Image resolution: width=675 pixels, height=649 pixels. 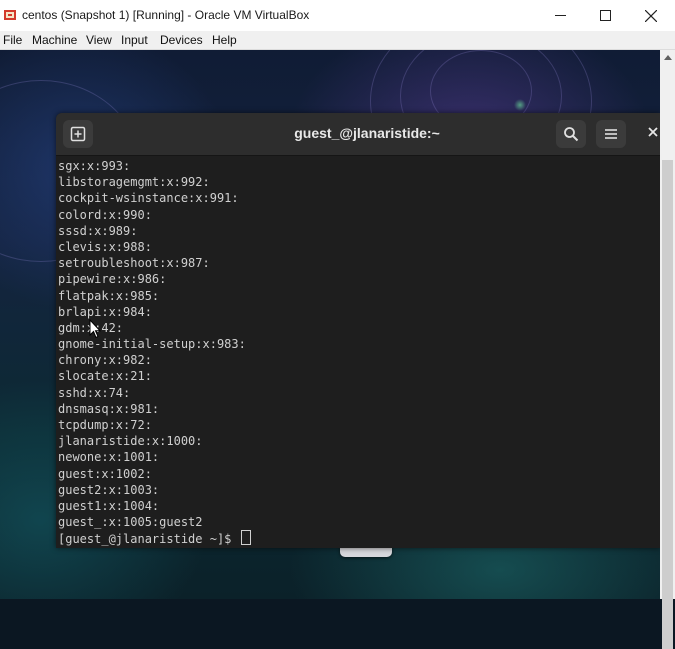 What do you see at coordinates (181, 40) in the screenshot?
I see `menu-devices: Devices` at bounding box center [181, 40].